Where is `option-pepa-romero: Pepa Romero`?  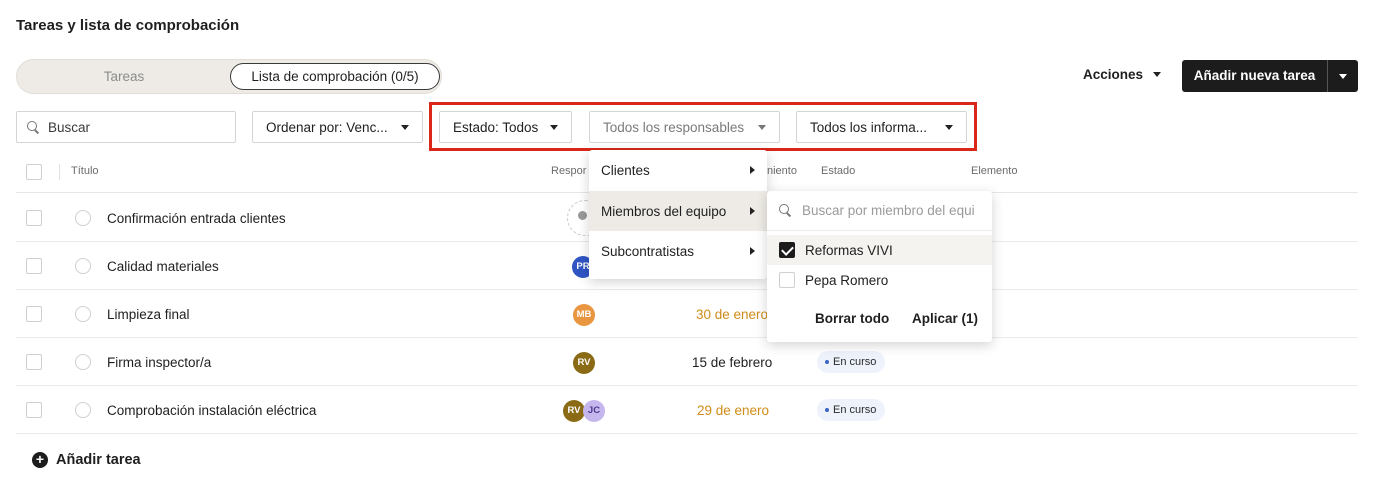
option-pepa-romero: Pepa Romero is located at coordinates (879, 280).